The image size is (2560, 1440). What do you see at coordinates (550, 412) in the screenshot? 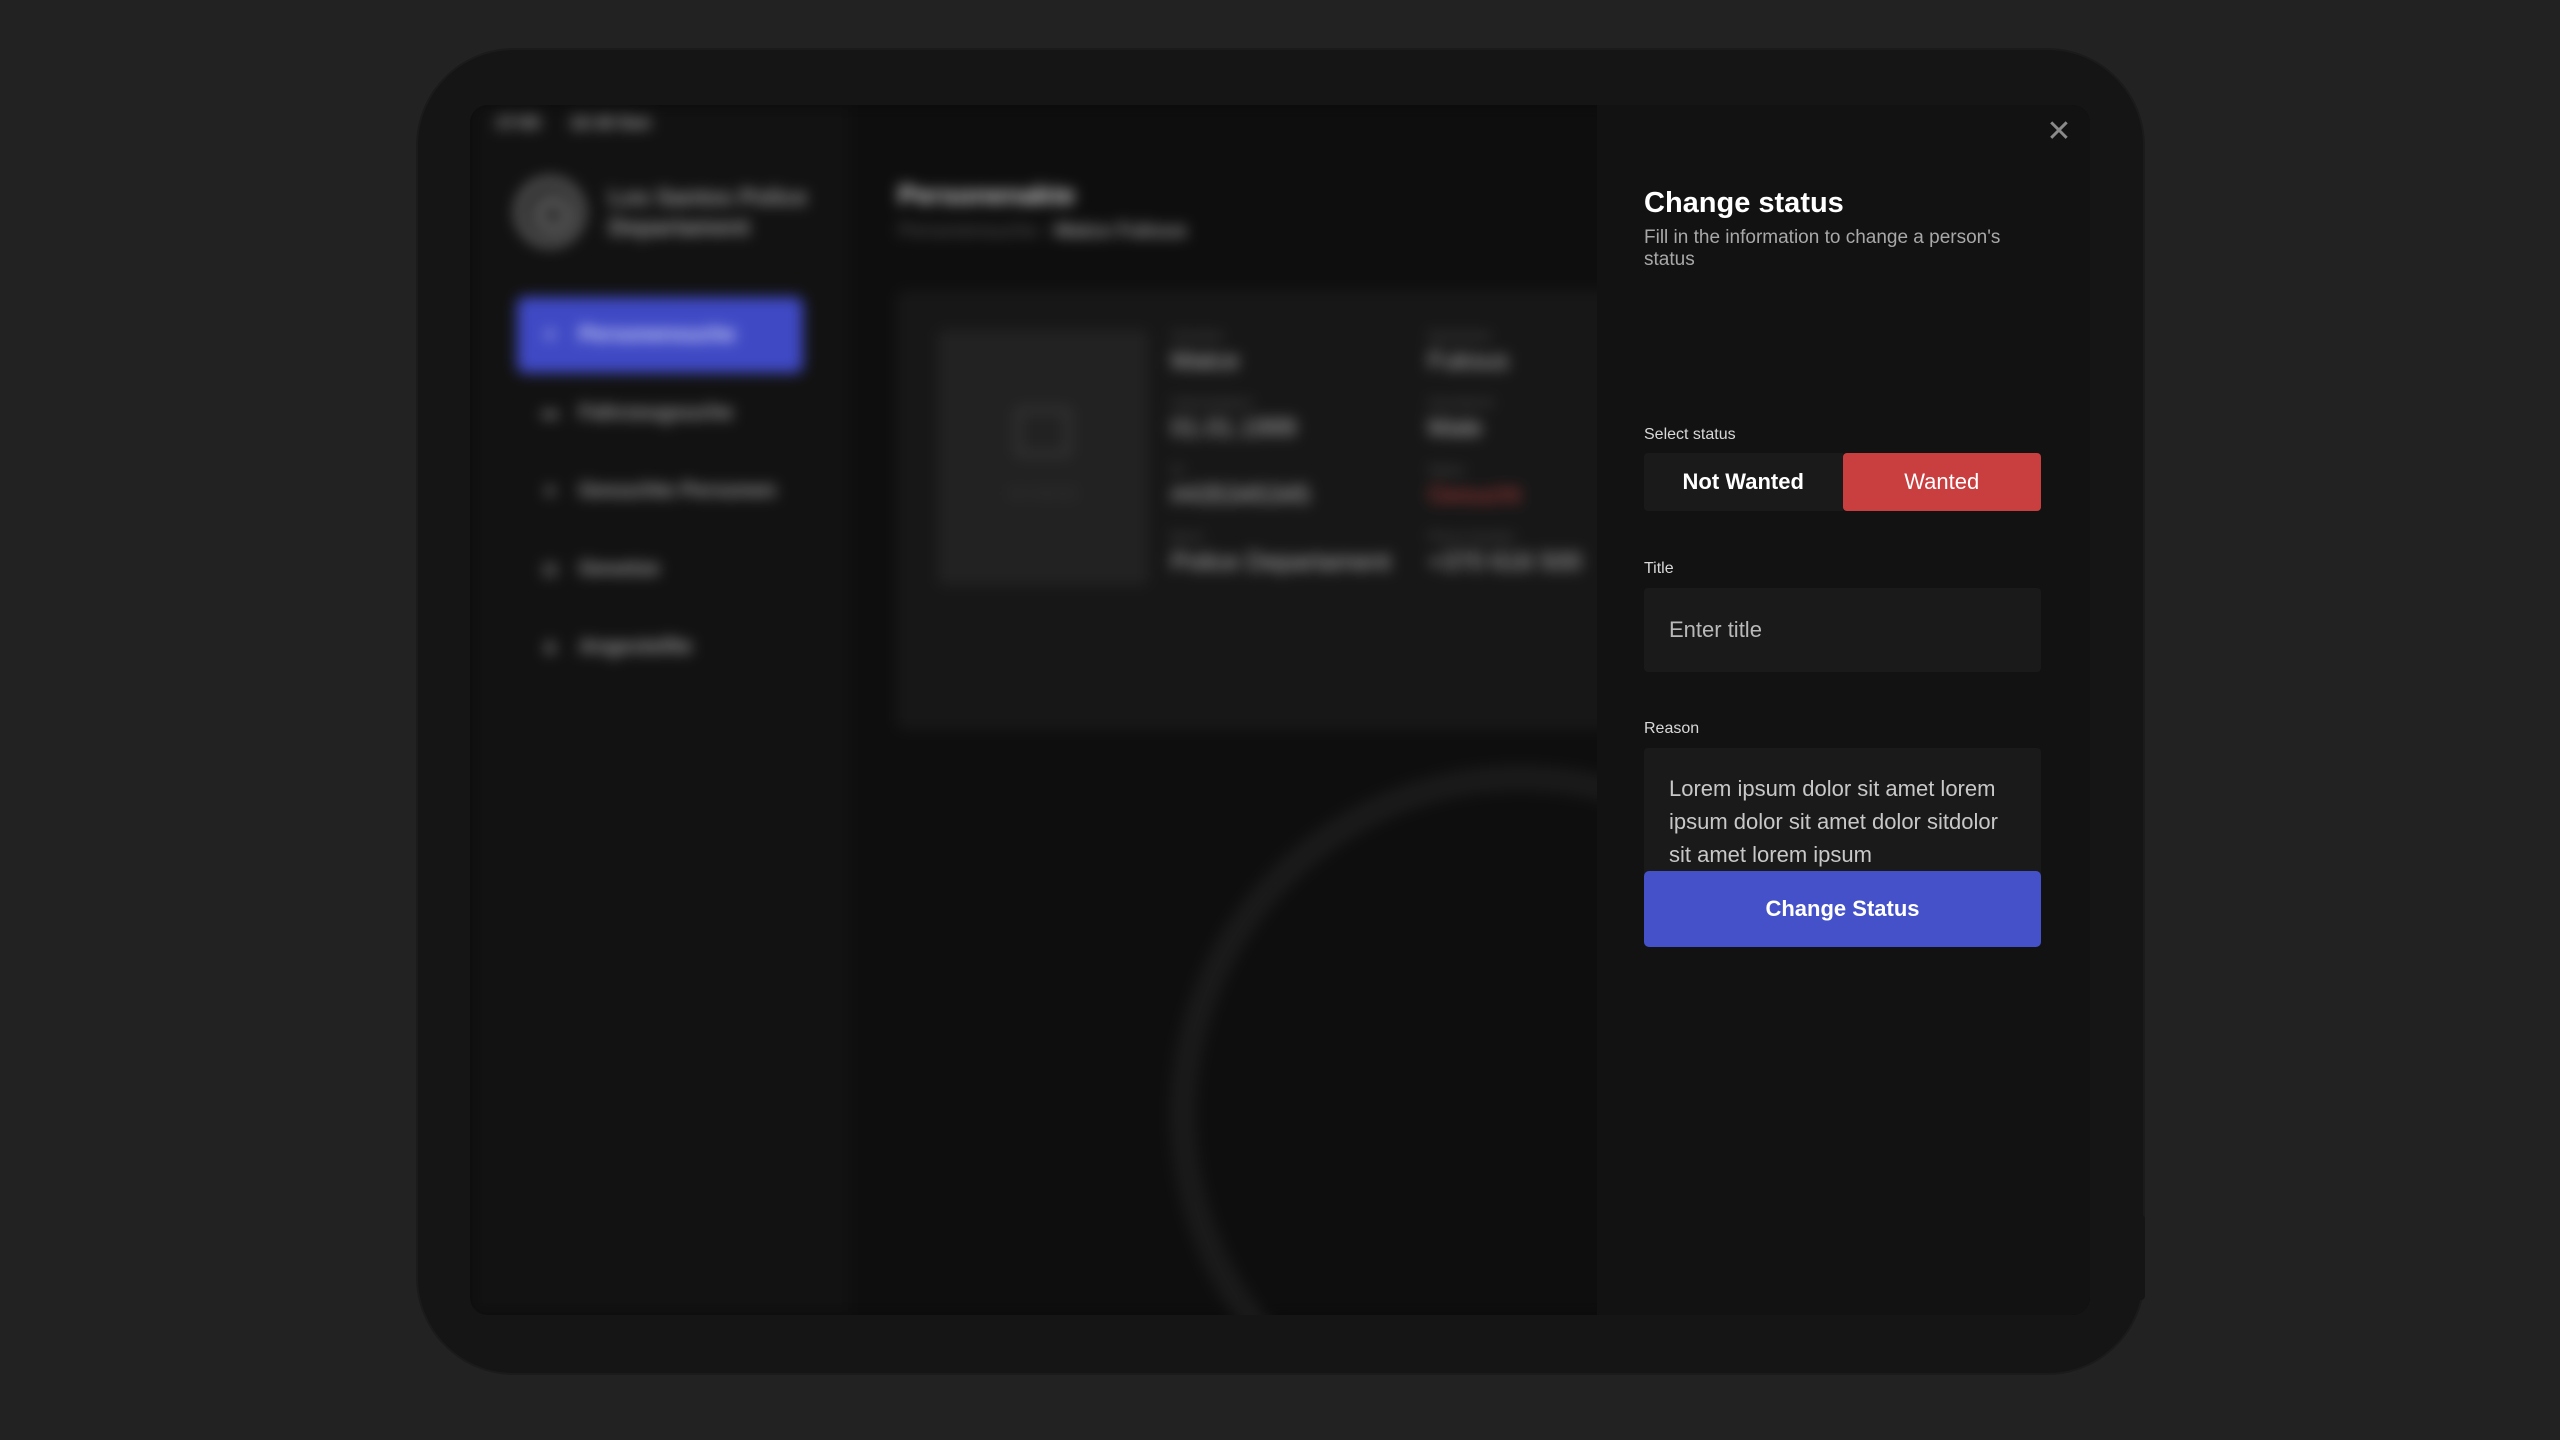
I see `car-icon: ▬` at bounding box center [550, 412].